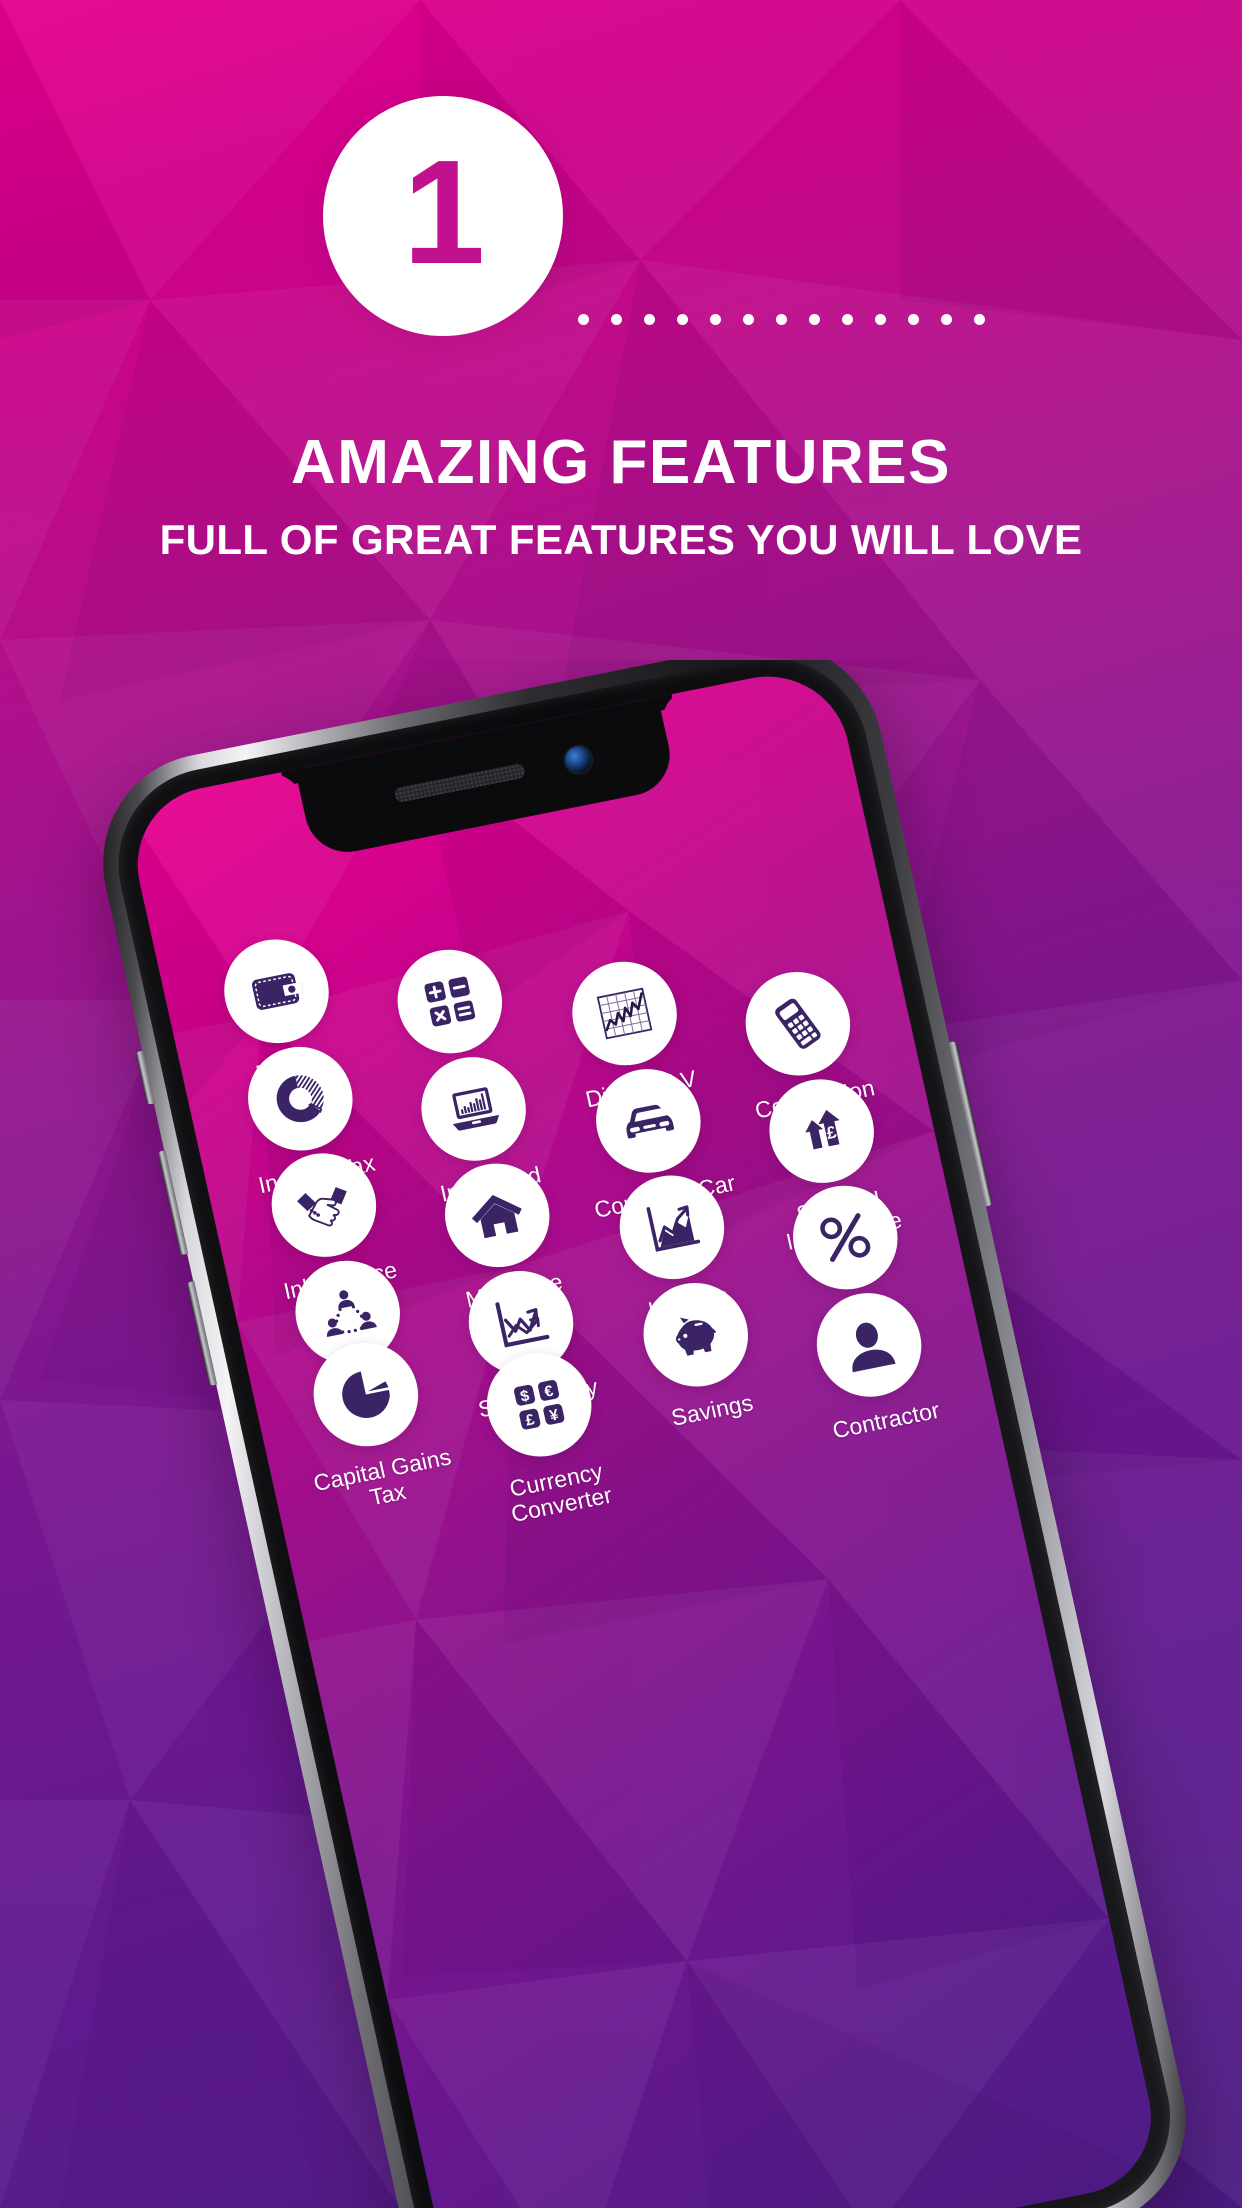  I want to click on pound-arrows-up-icon: £, so click(822, 1129).